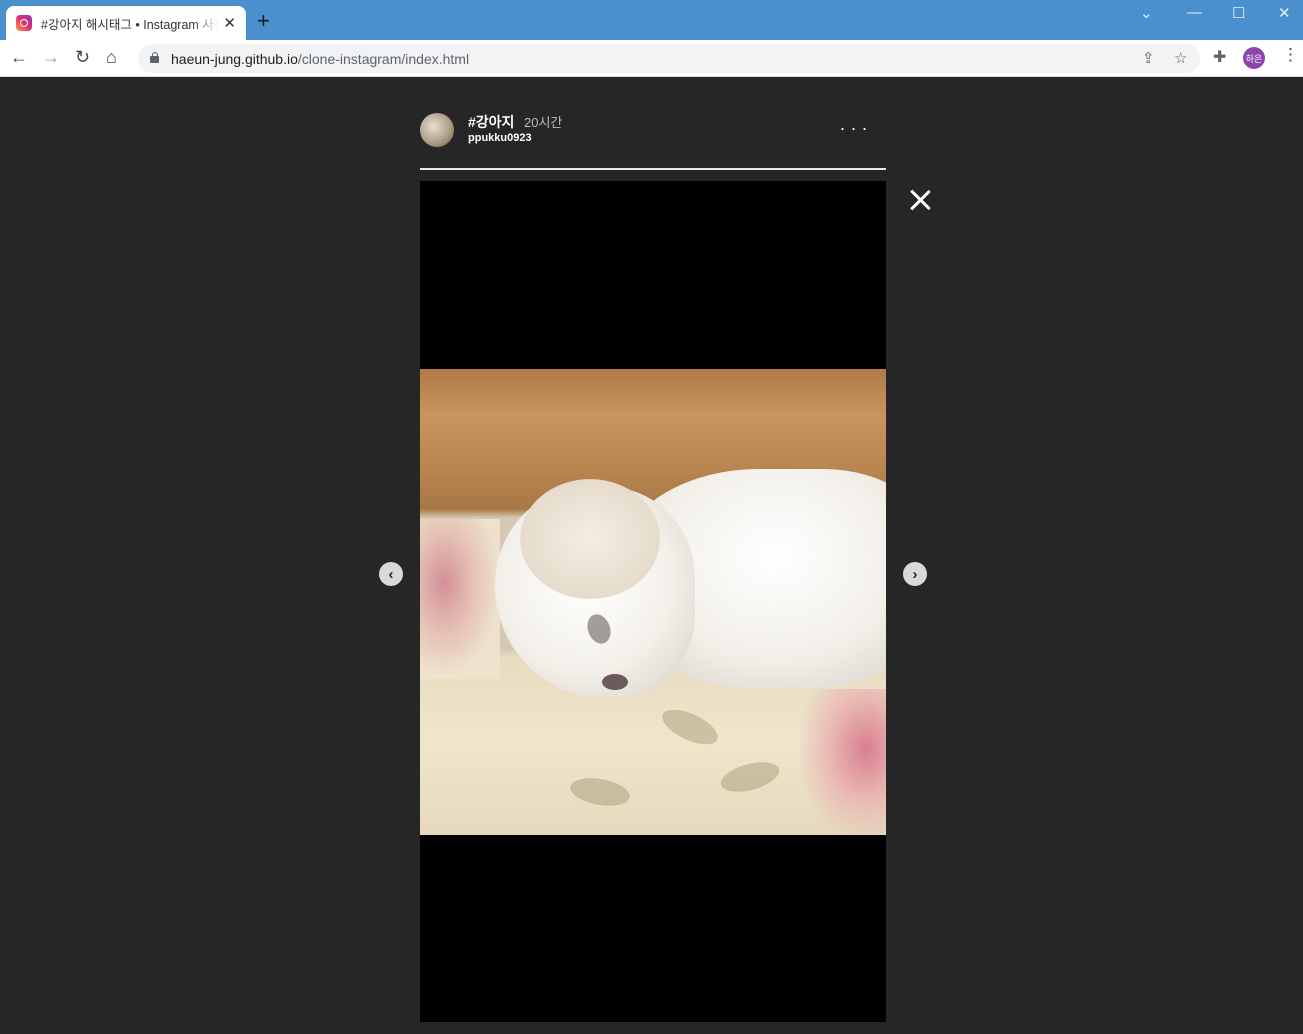 The height and width of the screenshot is (1034, 1303). I want to click on minimize-button: —, so click(1194, 12).